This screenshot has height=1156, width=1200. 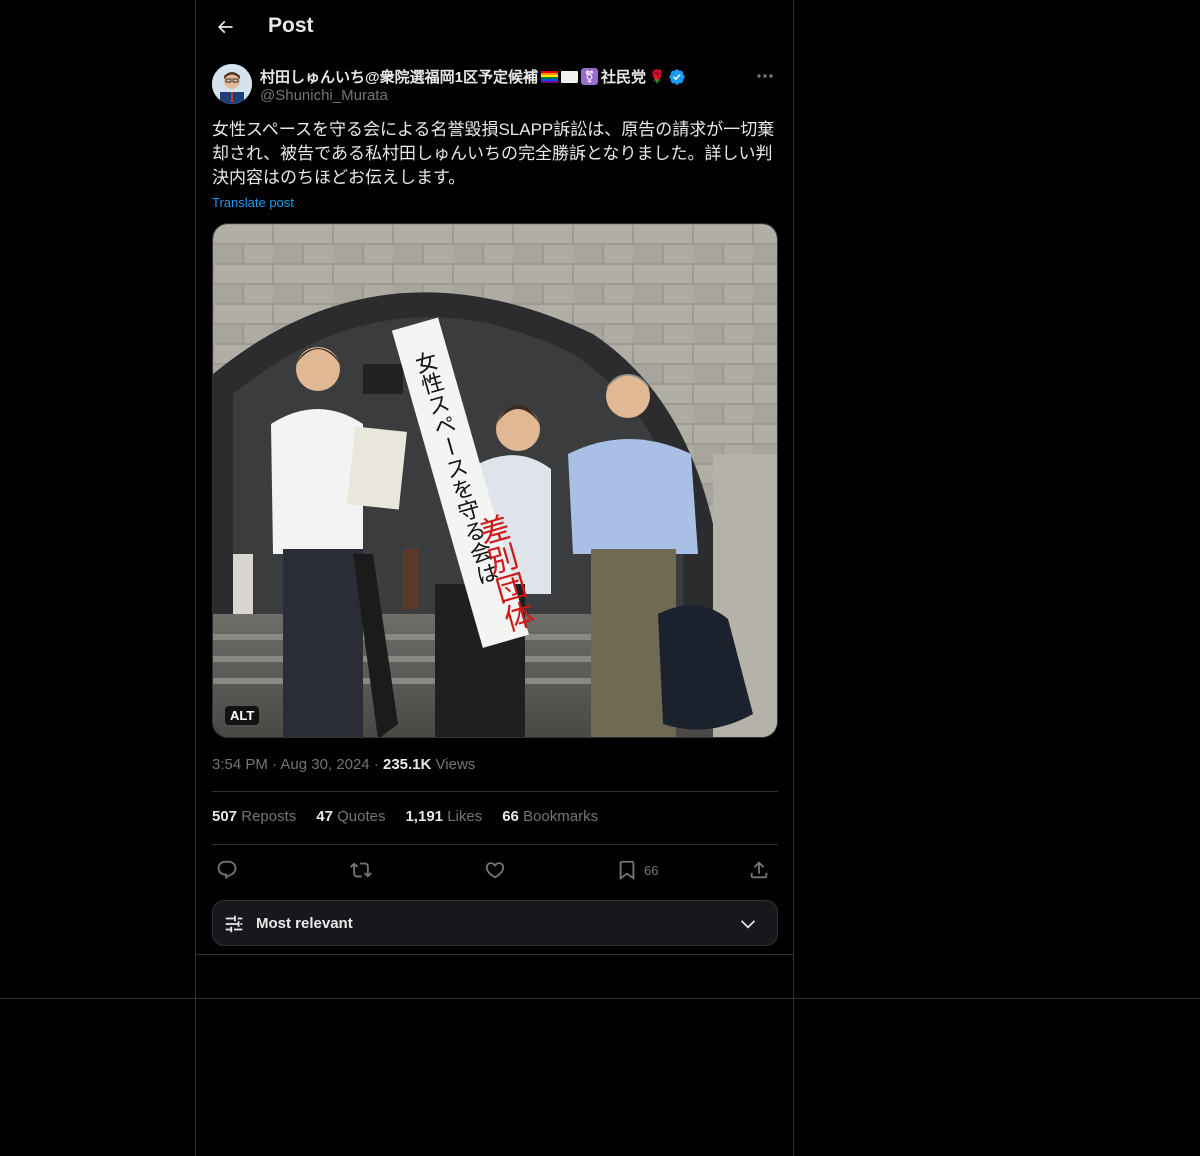 I want to click on post-date: Aug 30, 2024, so click(x=324, y=764).